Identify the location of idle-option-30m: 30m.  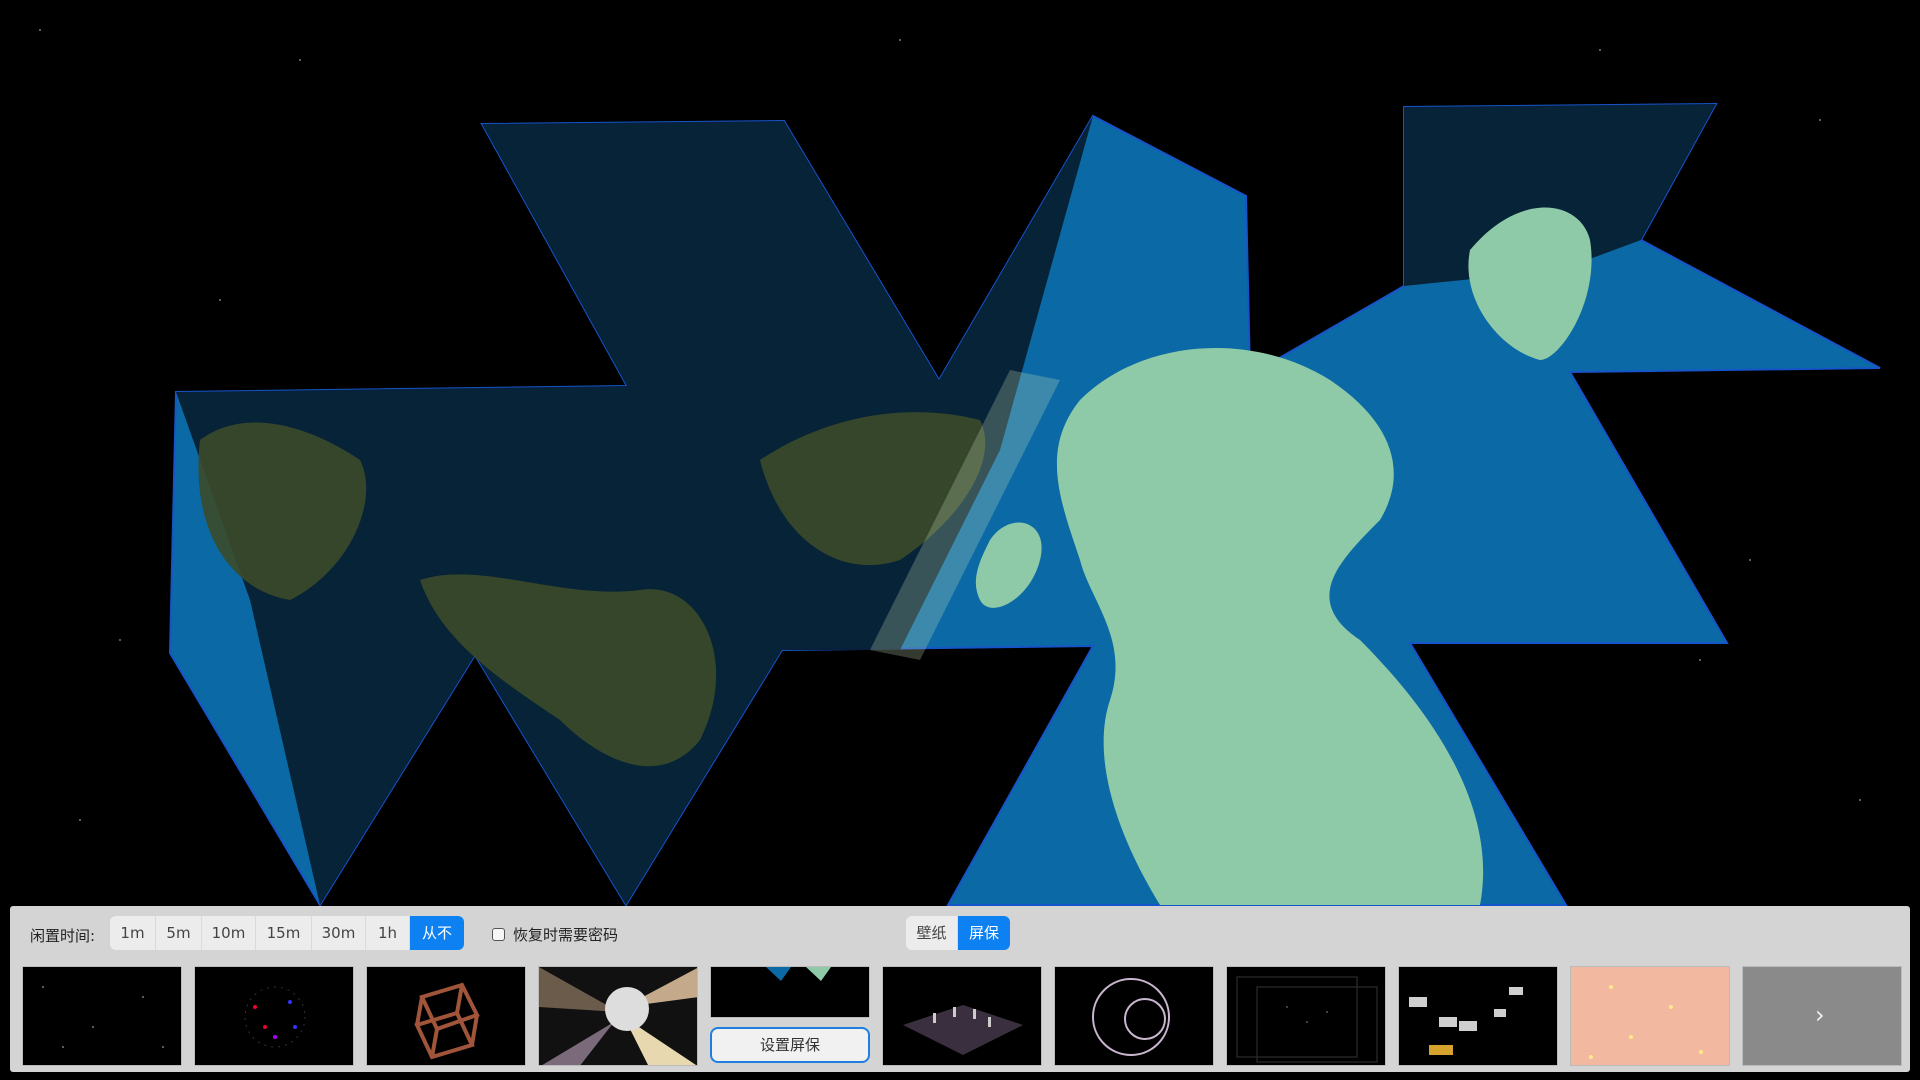
(339, 933).